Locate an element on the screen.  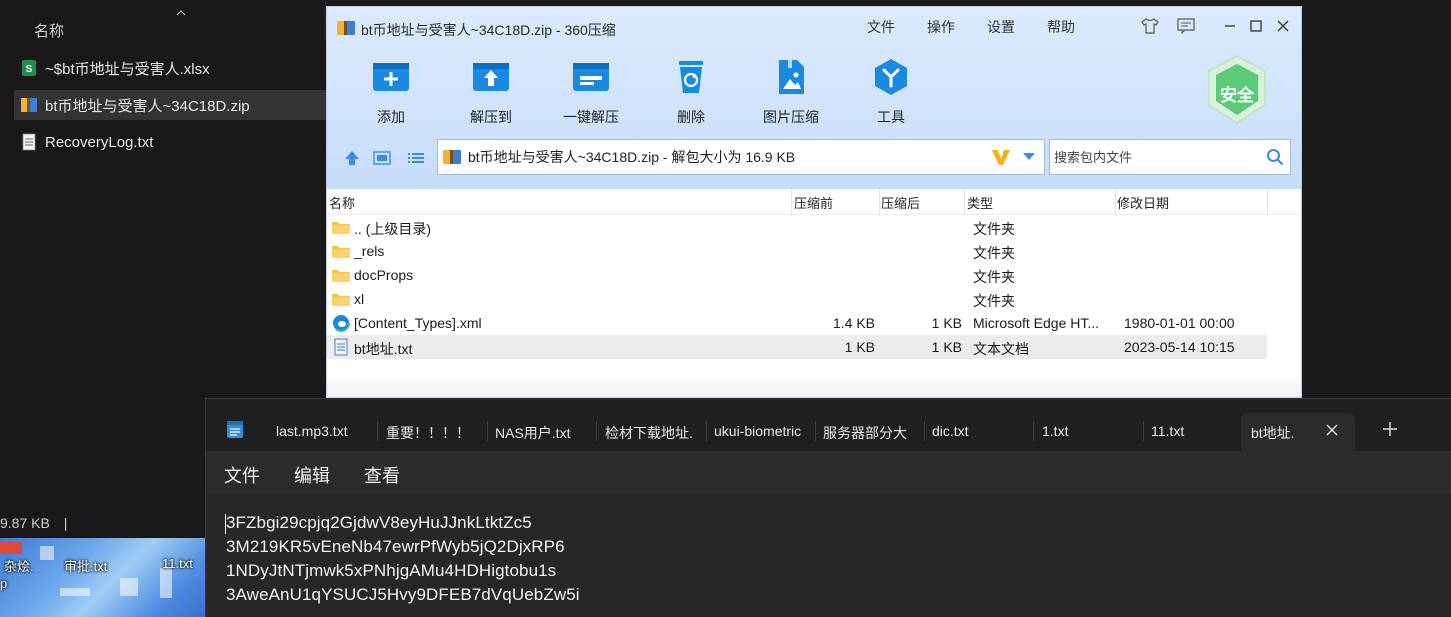
explorer-file-item: RecoveryLog.txt is located at coordinates (170, 142).